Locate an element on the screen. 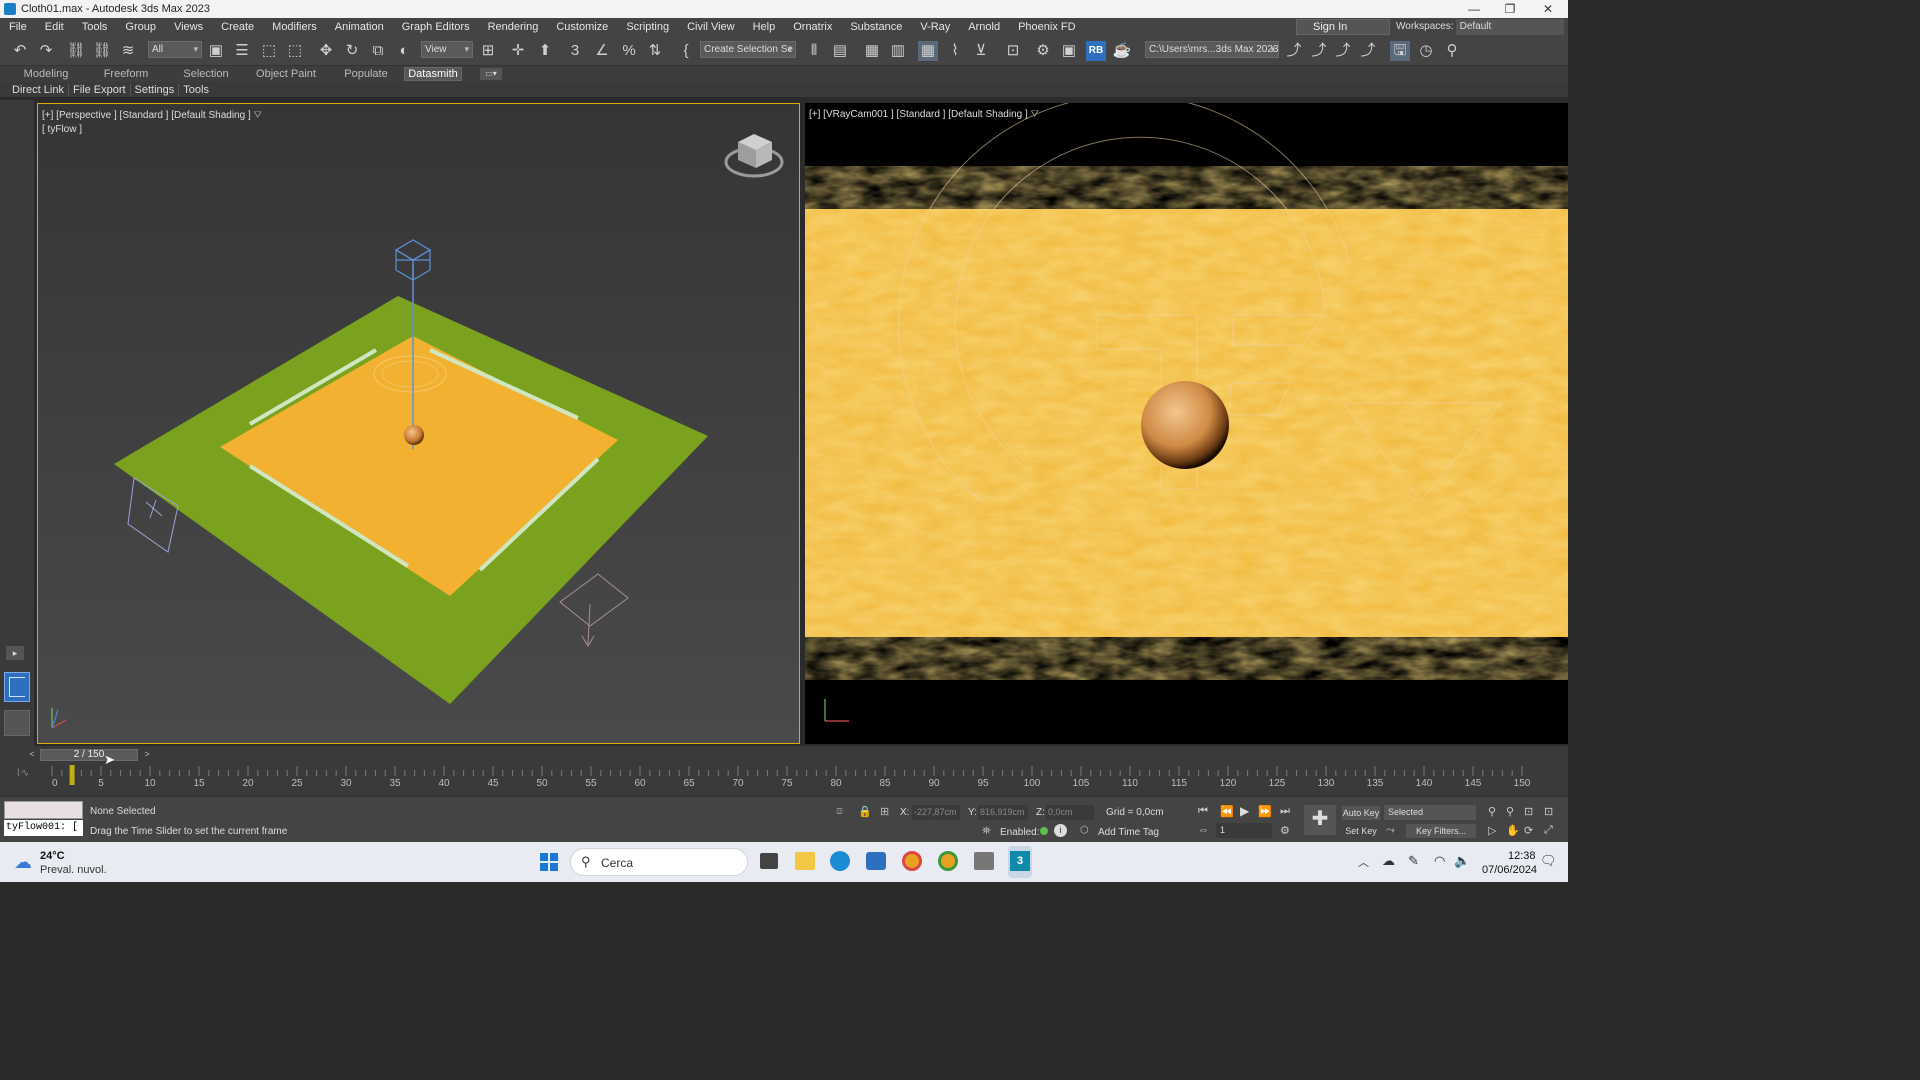 This screenshot has width=1920, height=1080. save-icon: 🖫 is located at coordinates (1400, 51).